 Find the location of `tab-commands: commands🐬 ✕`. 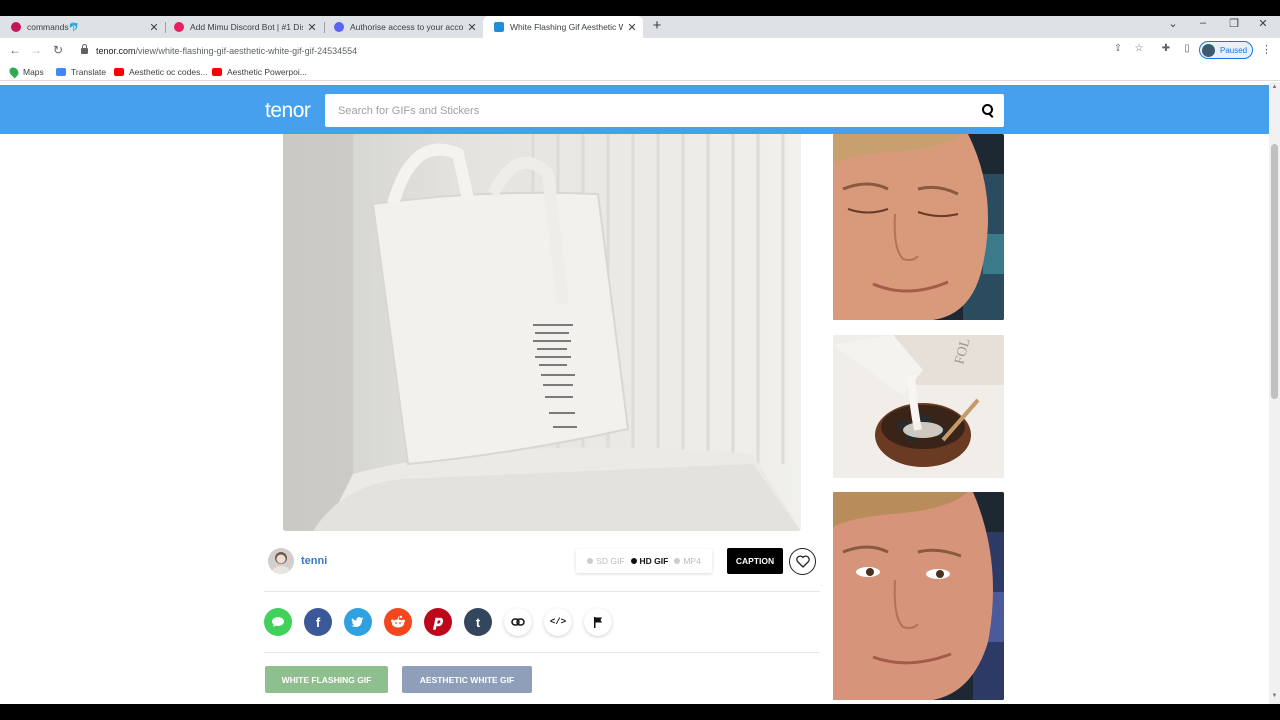

tab-commands: commands🐬 ✕ is located at coordinates (82, 27).